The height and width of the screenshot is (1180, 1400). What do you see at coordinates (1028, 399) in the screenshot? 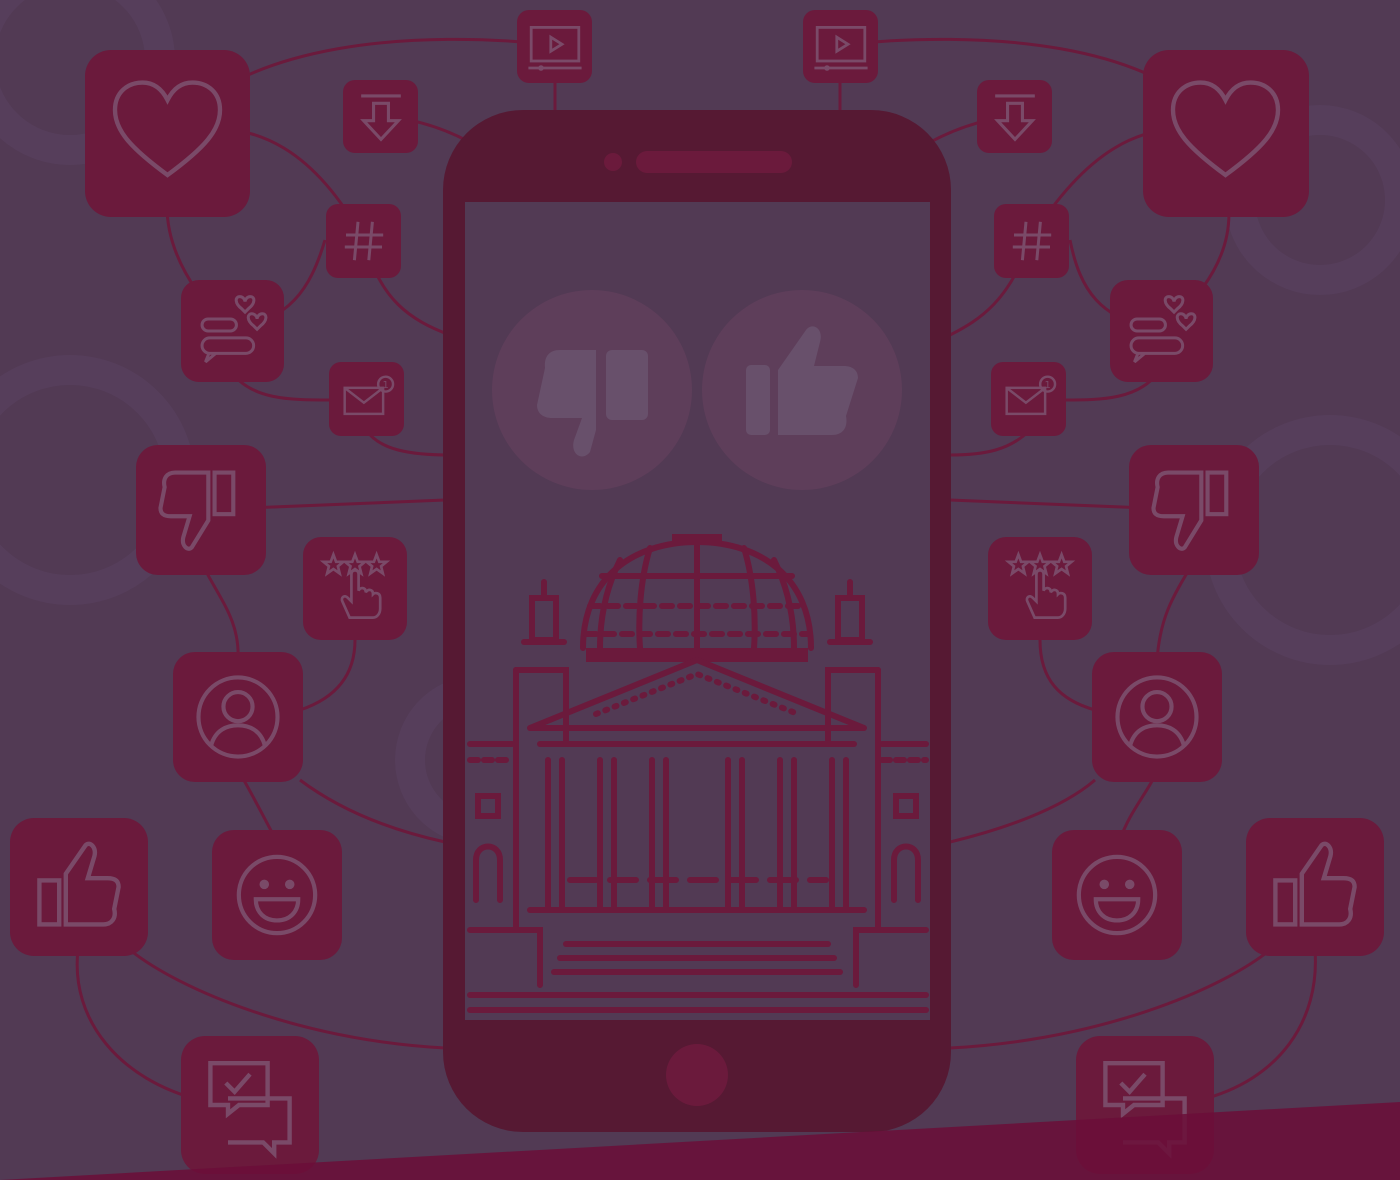
I see `tile-mail-right` at bounding box center [1028, 399].